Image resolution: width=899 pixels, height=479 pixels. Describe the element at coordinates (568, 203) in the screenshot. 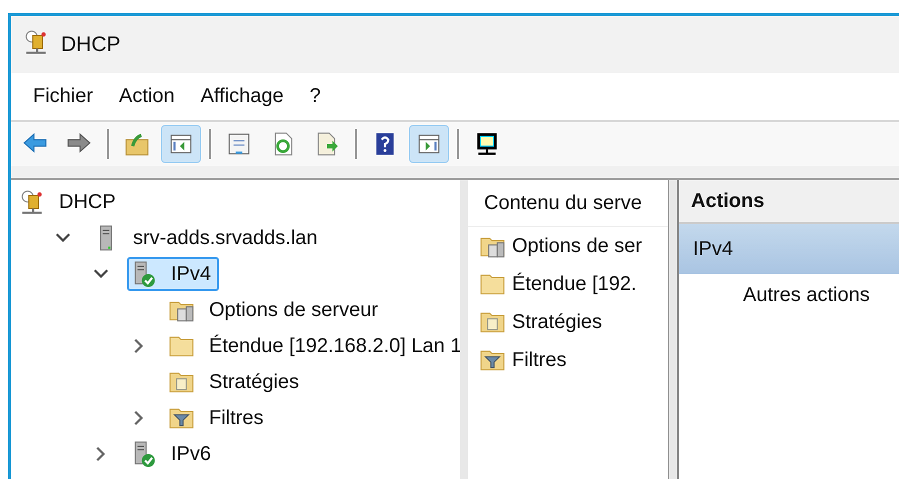

I see `column-header: Contenu du serve` at that location.